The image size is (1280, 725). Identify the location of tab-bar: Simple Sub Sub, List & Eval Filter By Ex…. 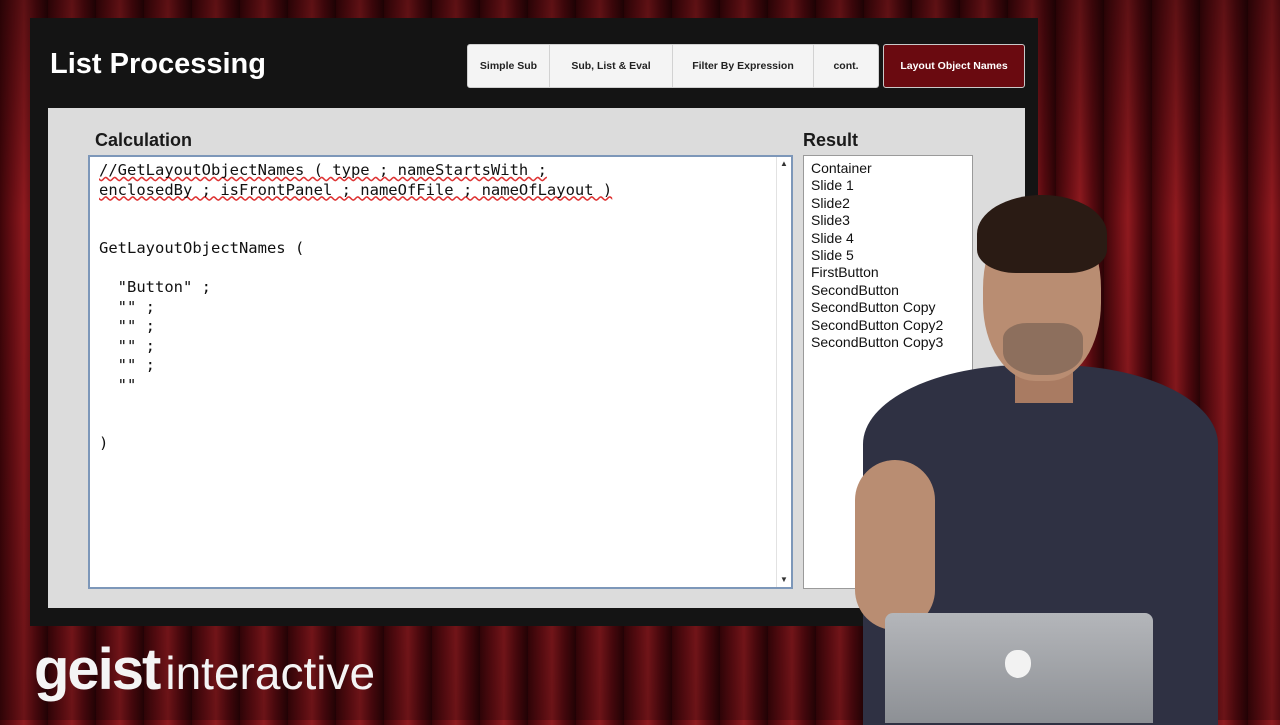
(673, 66).